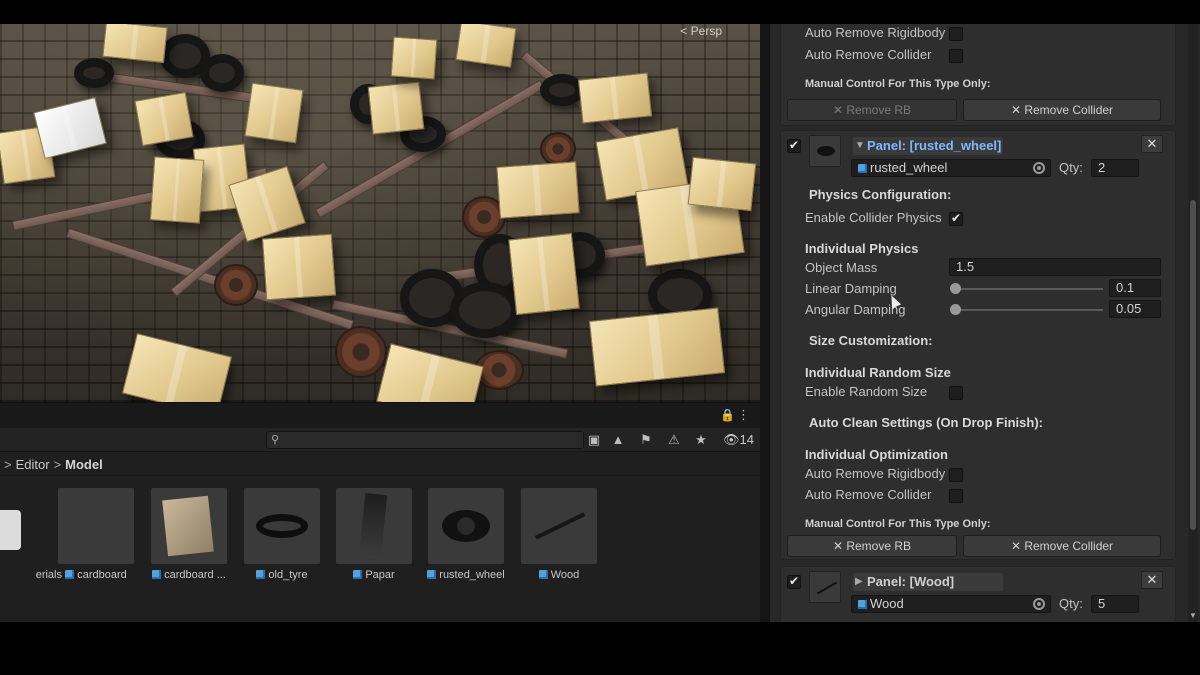 Image resolution: width=1200 pixels, height=675 pixels. Describe the element at coordinates (380, 575) in the screenshot. I see `asset-label: Papar` at that location.